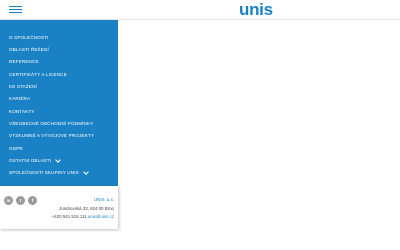  I want to click on sidebar-item-kariera: Kariéra, so click(59, 99).